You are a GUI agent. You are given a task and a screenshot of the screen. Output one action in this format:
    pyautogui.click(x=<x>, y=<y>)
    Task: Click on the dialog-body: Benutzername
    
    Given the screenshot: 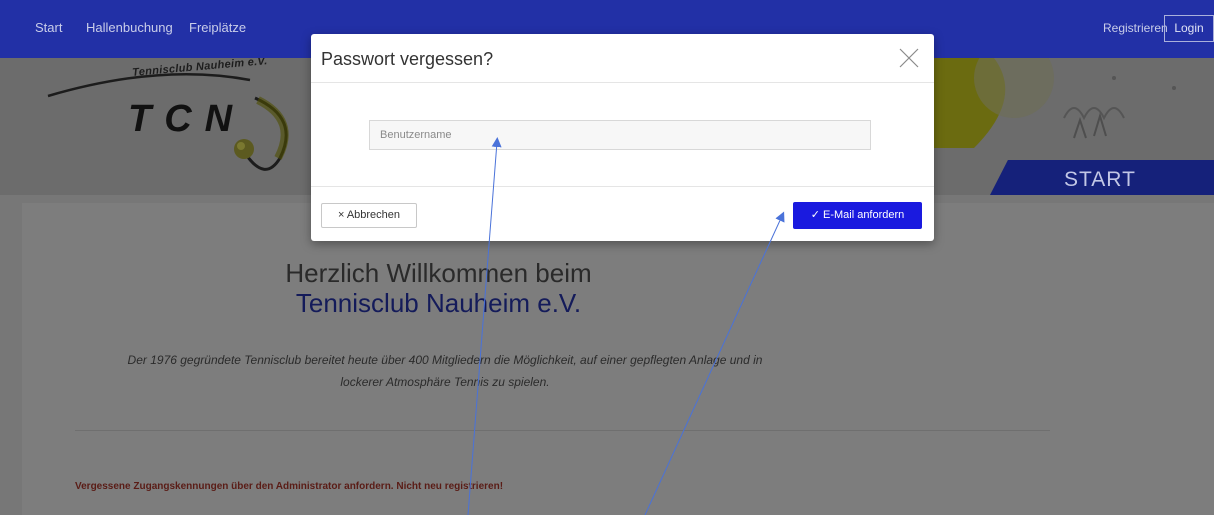 What is the action you would take?
    pyautogui.click(x=622, y=134)
    